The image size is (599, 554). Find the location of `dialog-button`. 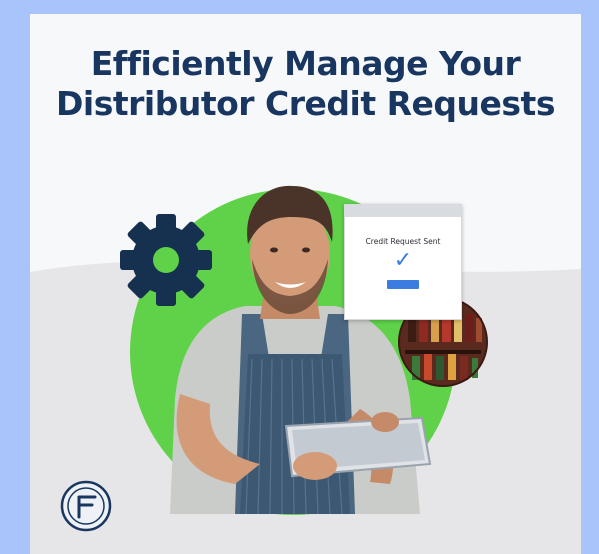

dialog-button is located at coordinates (403, 284).